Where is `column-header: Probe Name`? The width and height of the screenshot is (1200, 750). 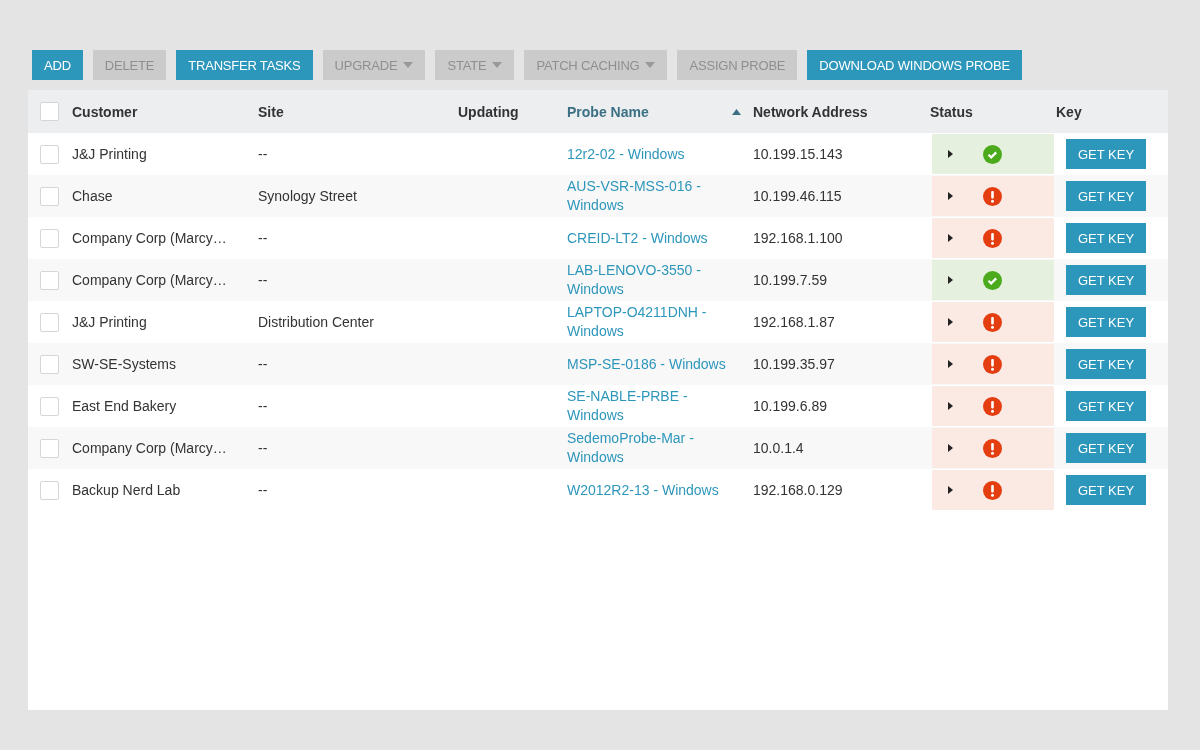
column-header: Probe Name is located at coordinates (608, 111).